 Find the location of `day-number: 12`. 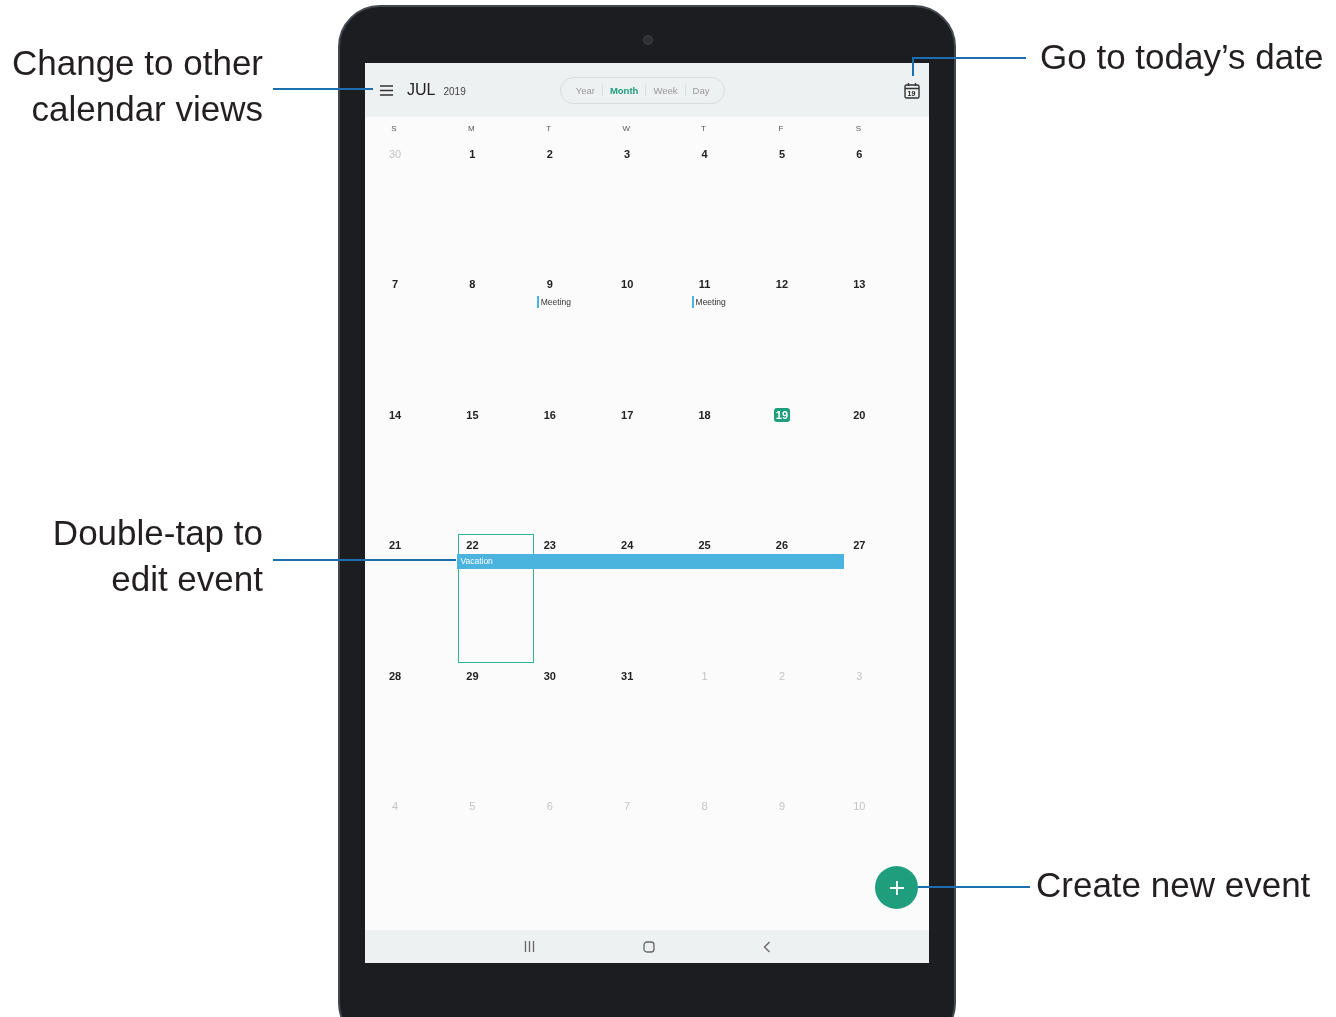

day-number: 12 is located at coordinates (781, 284).